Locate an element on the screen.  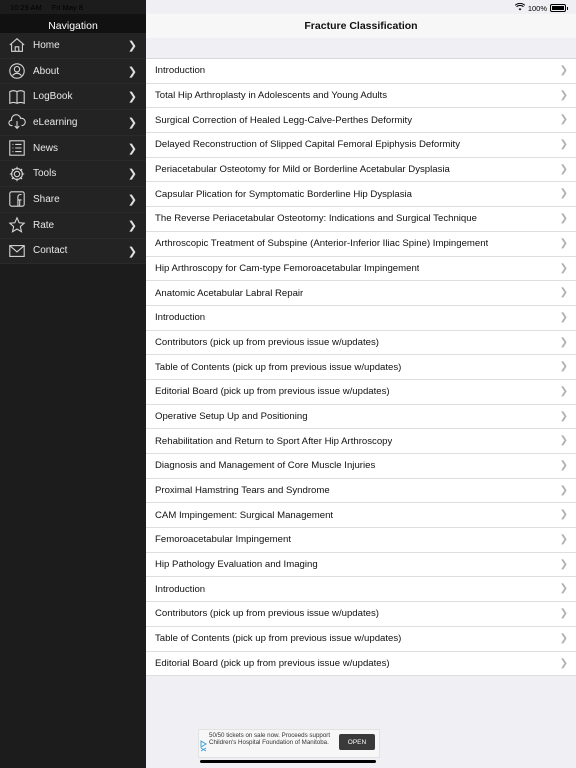
list-item: Proximal Hamstring Tears and Syndrome ❯ is located at coordinates (361, 491).